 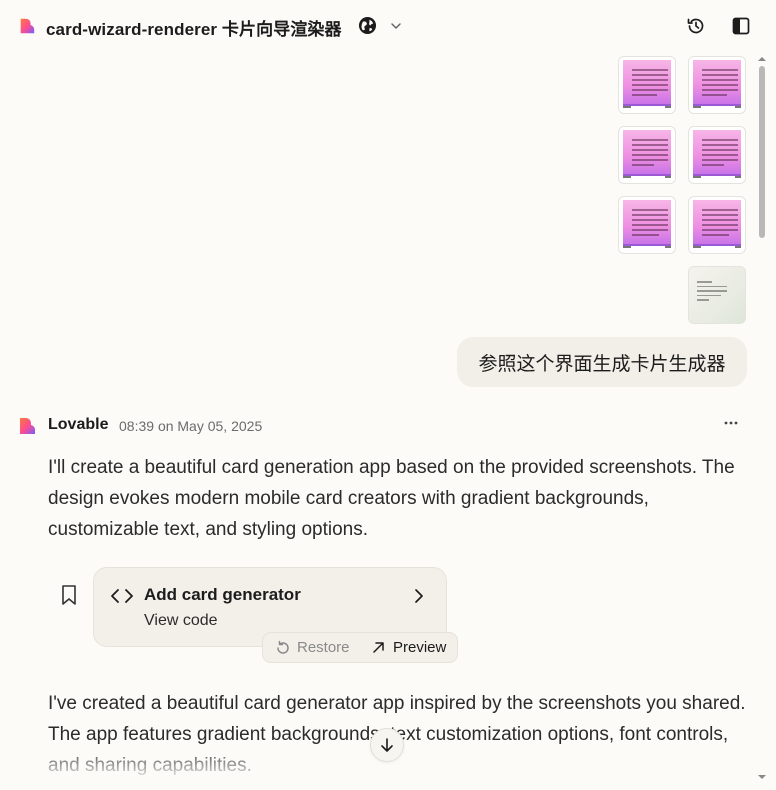 I want to click on view-code-link: View code, so click(x=181, y=621).